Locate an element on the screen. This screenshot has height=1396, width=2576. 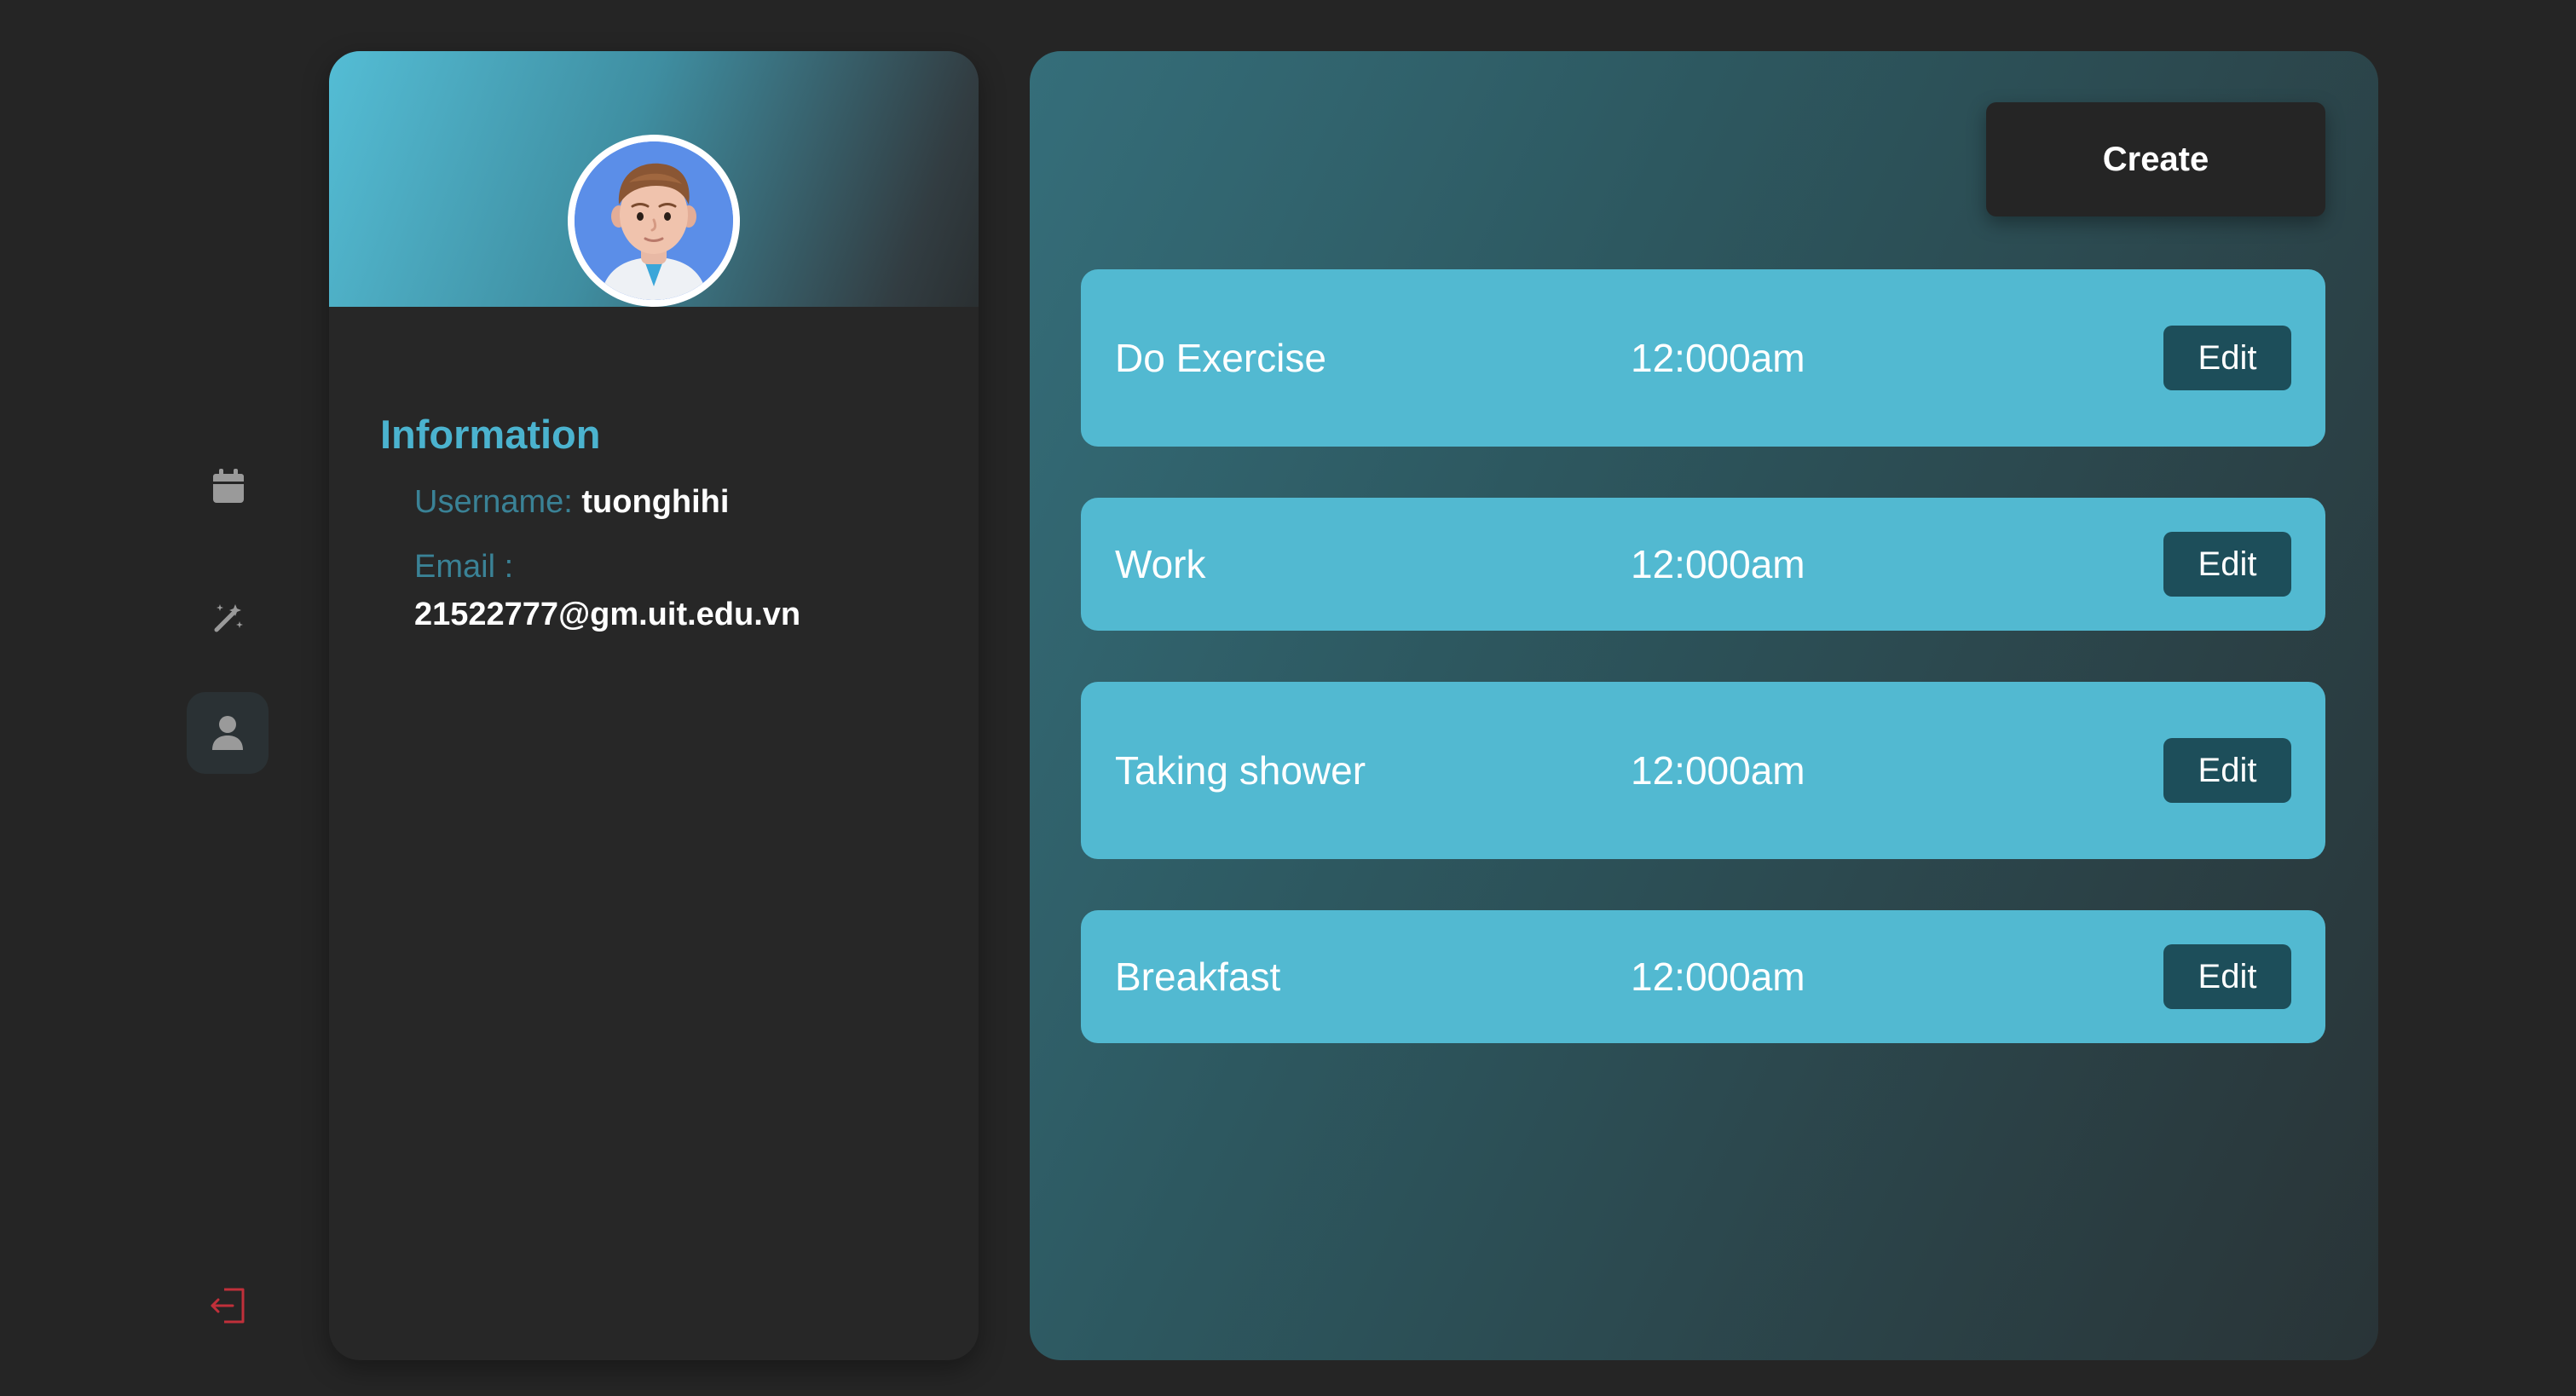
email-label: Email : is located at coordinates (464, 567).